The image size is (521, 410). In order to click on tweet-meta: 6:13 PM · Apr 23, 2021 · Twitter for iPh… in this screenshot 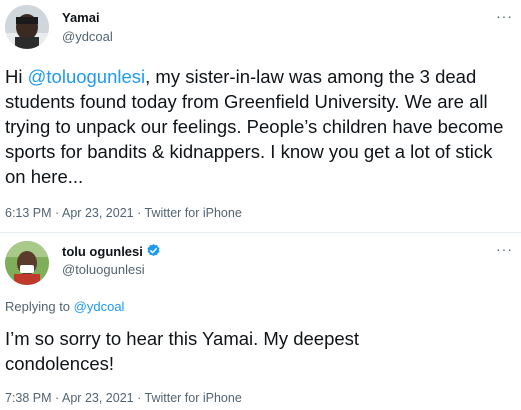, I will do `click(123, 213)`.